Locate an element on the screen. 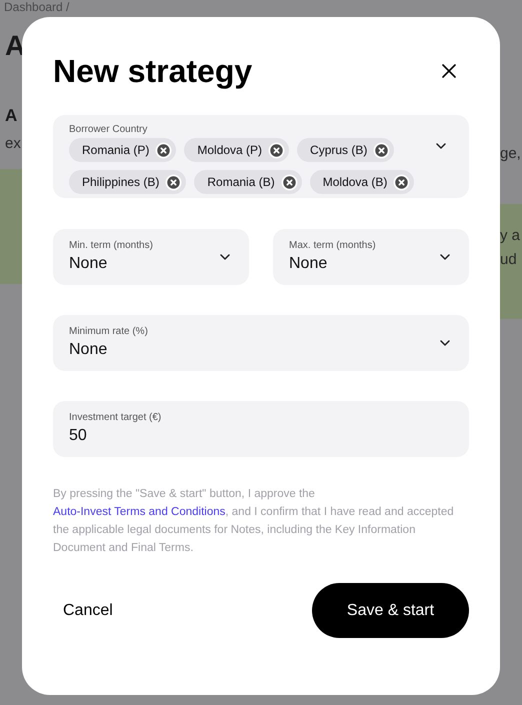  field-value: 50 is located at coordinates (78, 436).